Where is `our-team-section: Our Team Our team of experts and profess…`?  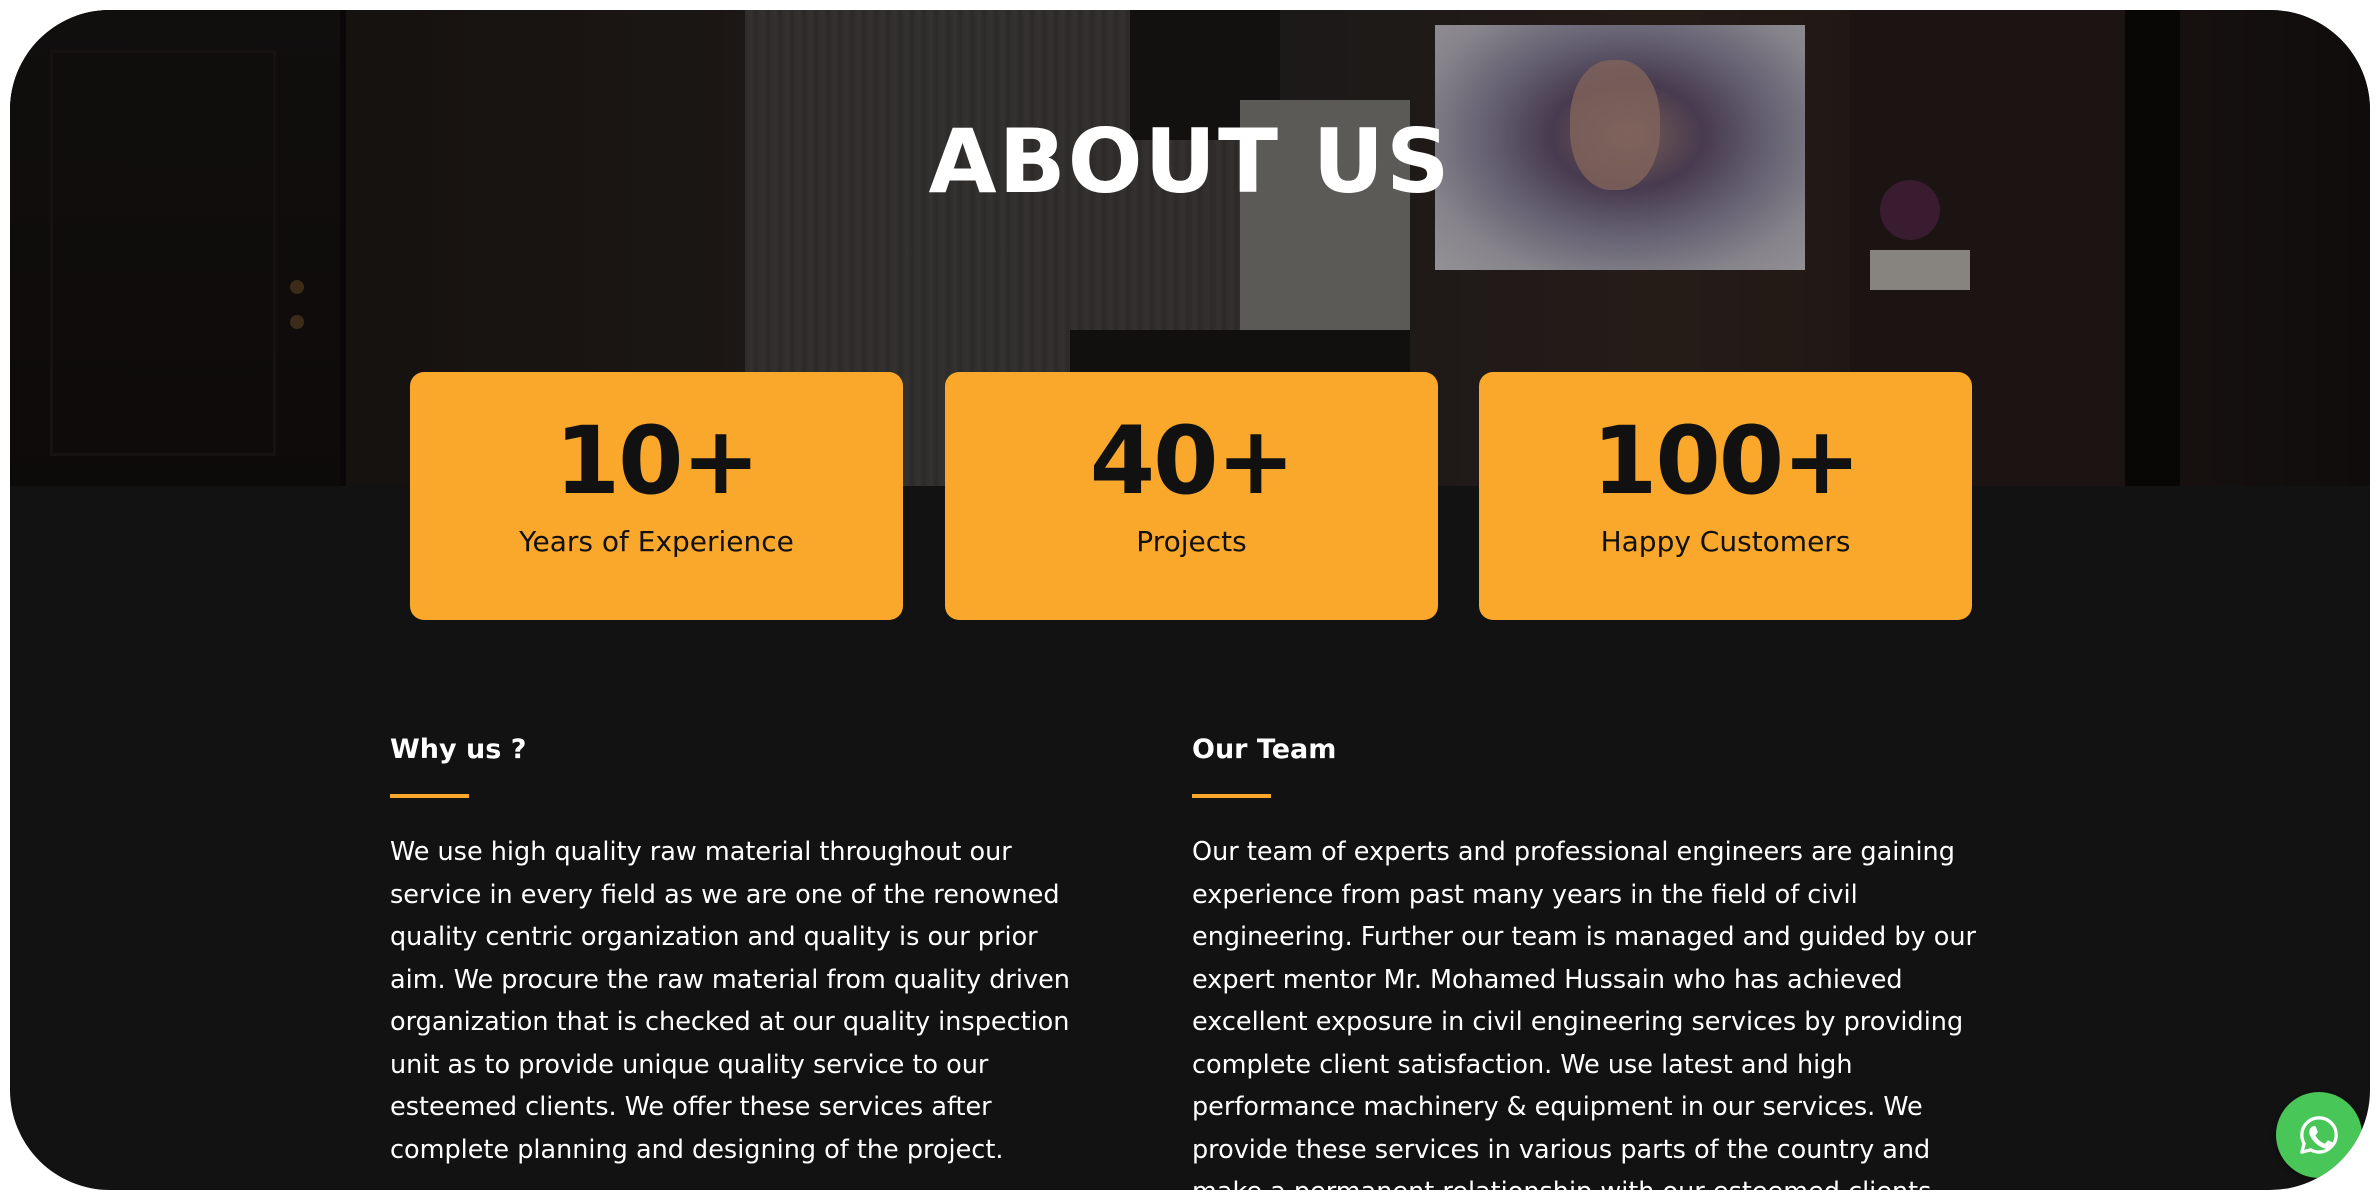 our-team-section: Our Team Our team of experts and profess… is located at coordinates (1599, 961).